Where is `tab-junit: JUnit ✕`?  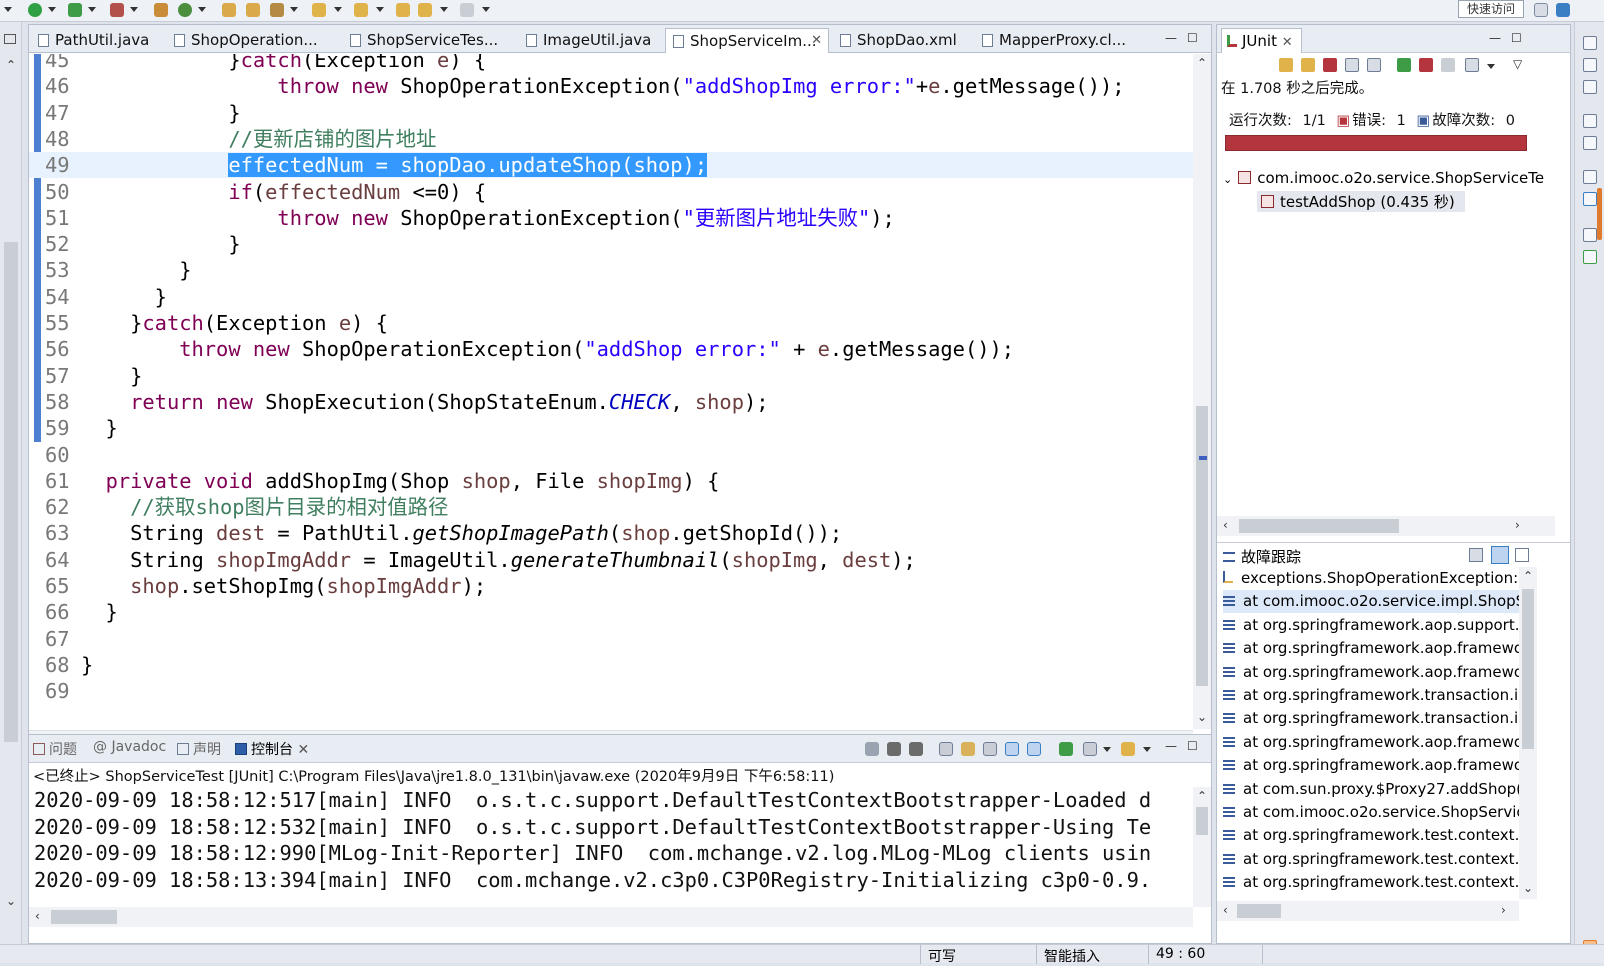 tab-junit: JUnit ✕ is located at coordinates (1261, 40).